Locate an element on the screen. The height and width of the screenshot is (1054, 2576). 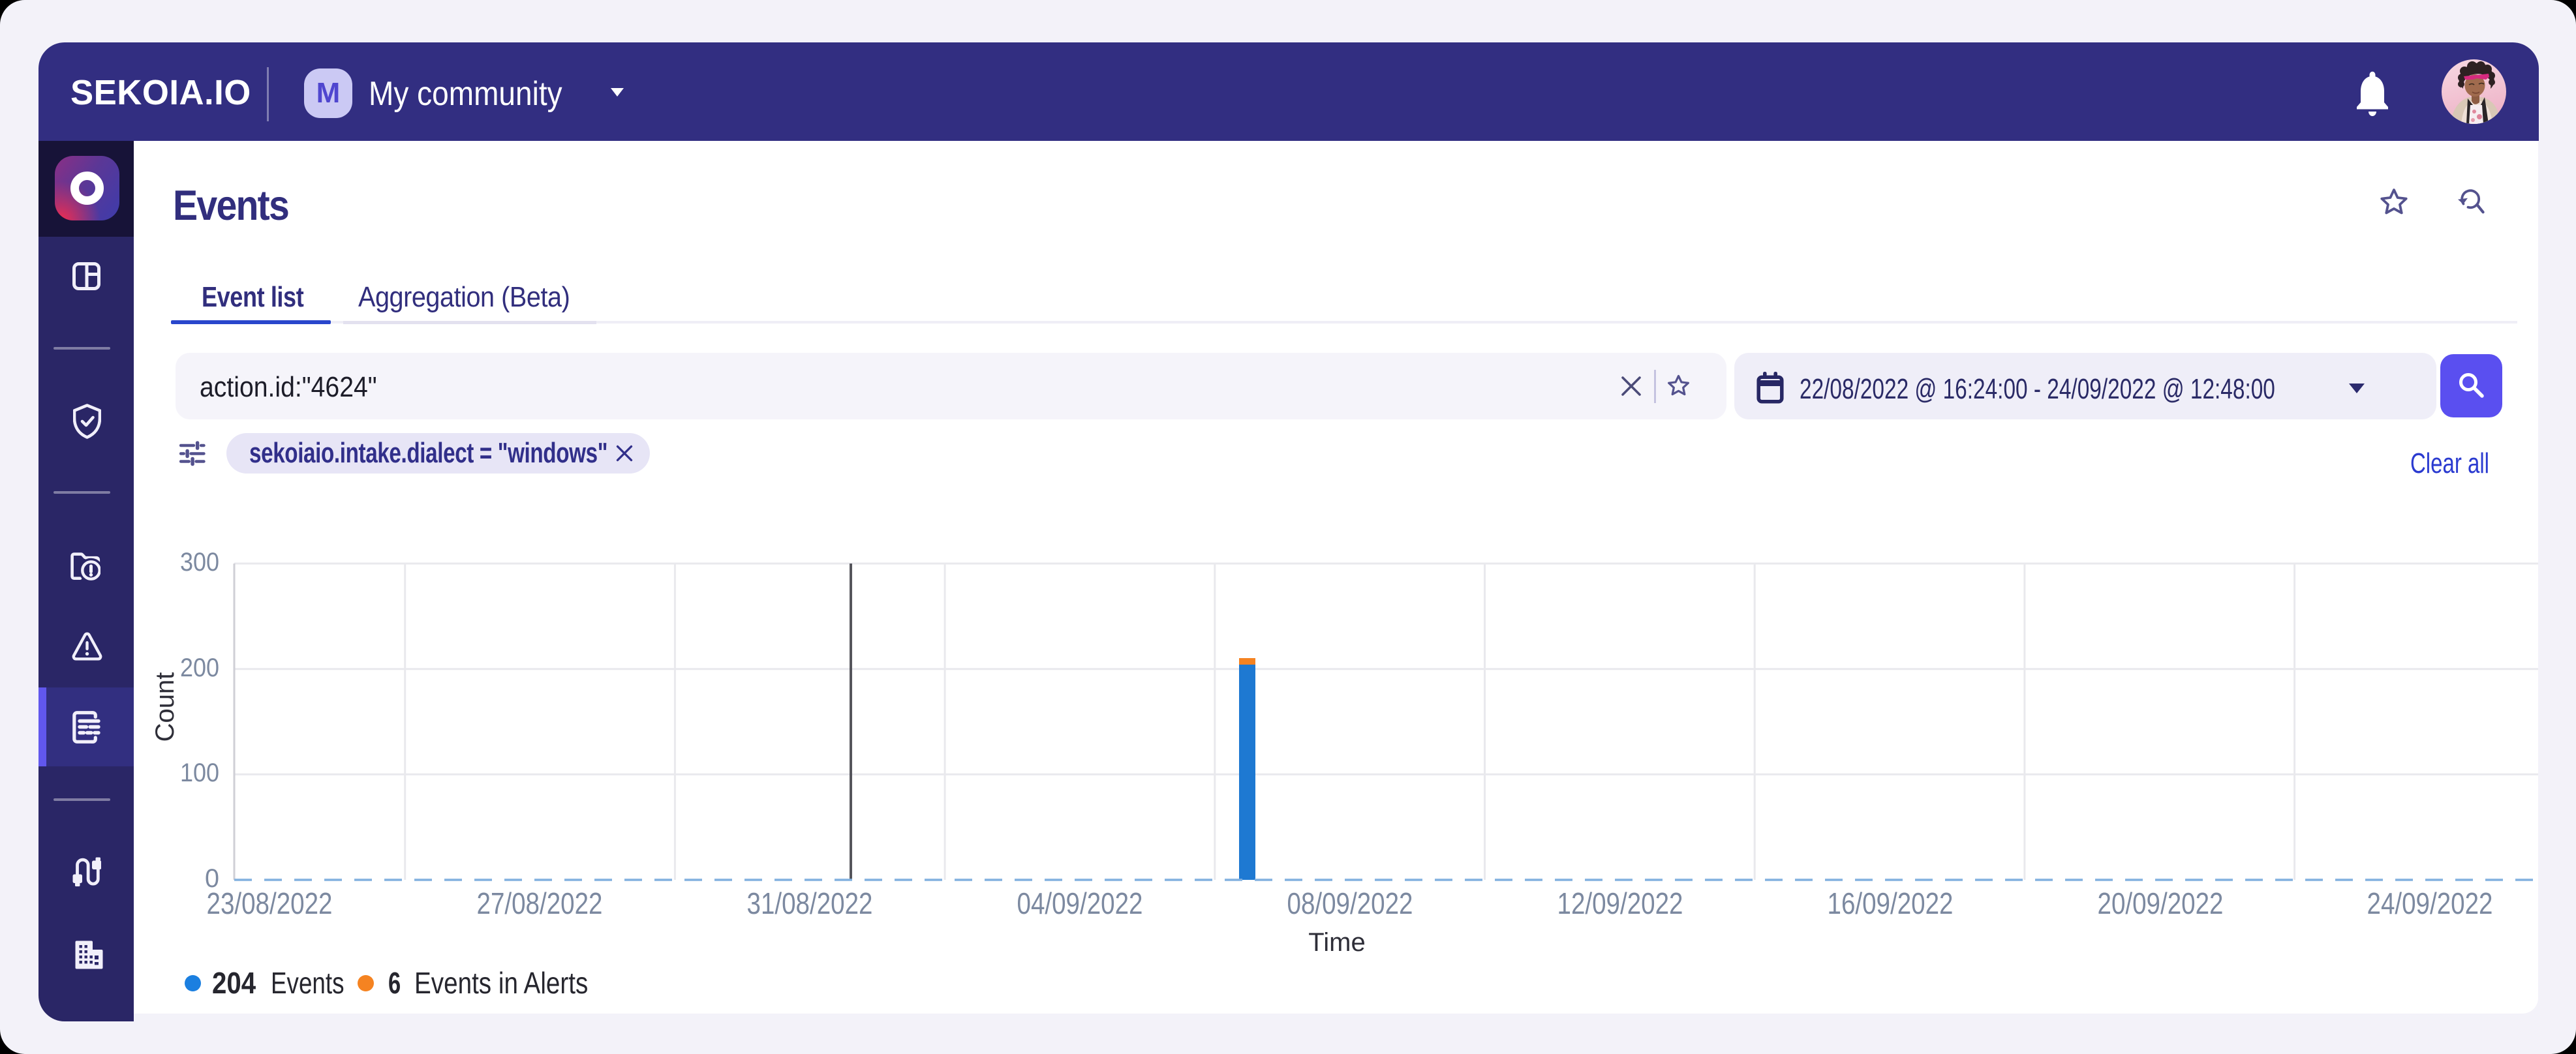
svg-text: 23/08/2022 is located at coordinates (270, 903).